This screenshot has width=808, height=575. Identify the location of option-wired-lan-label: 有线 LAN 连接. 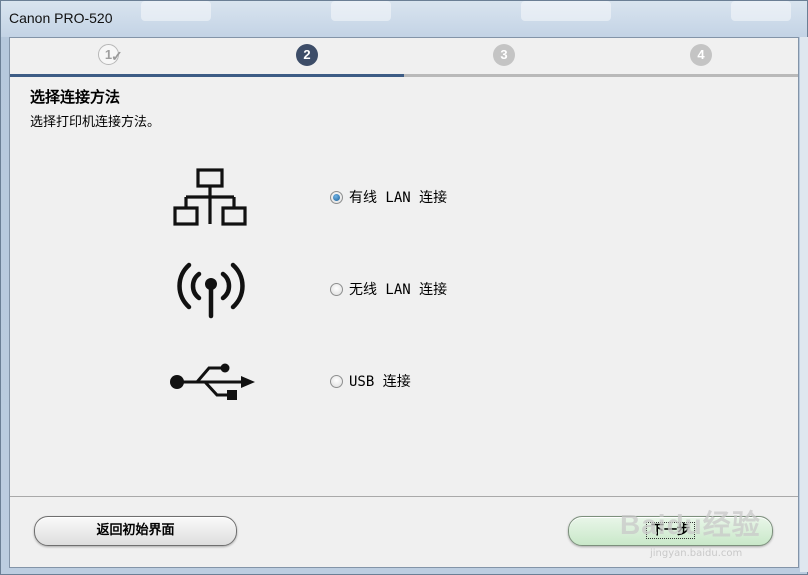
(398, 197).